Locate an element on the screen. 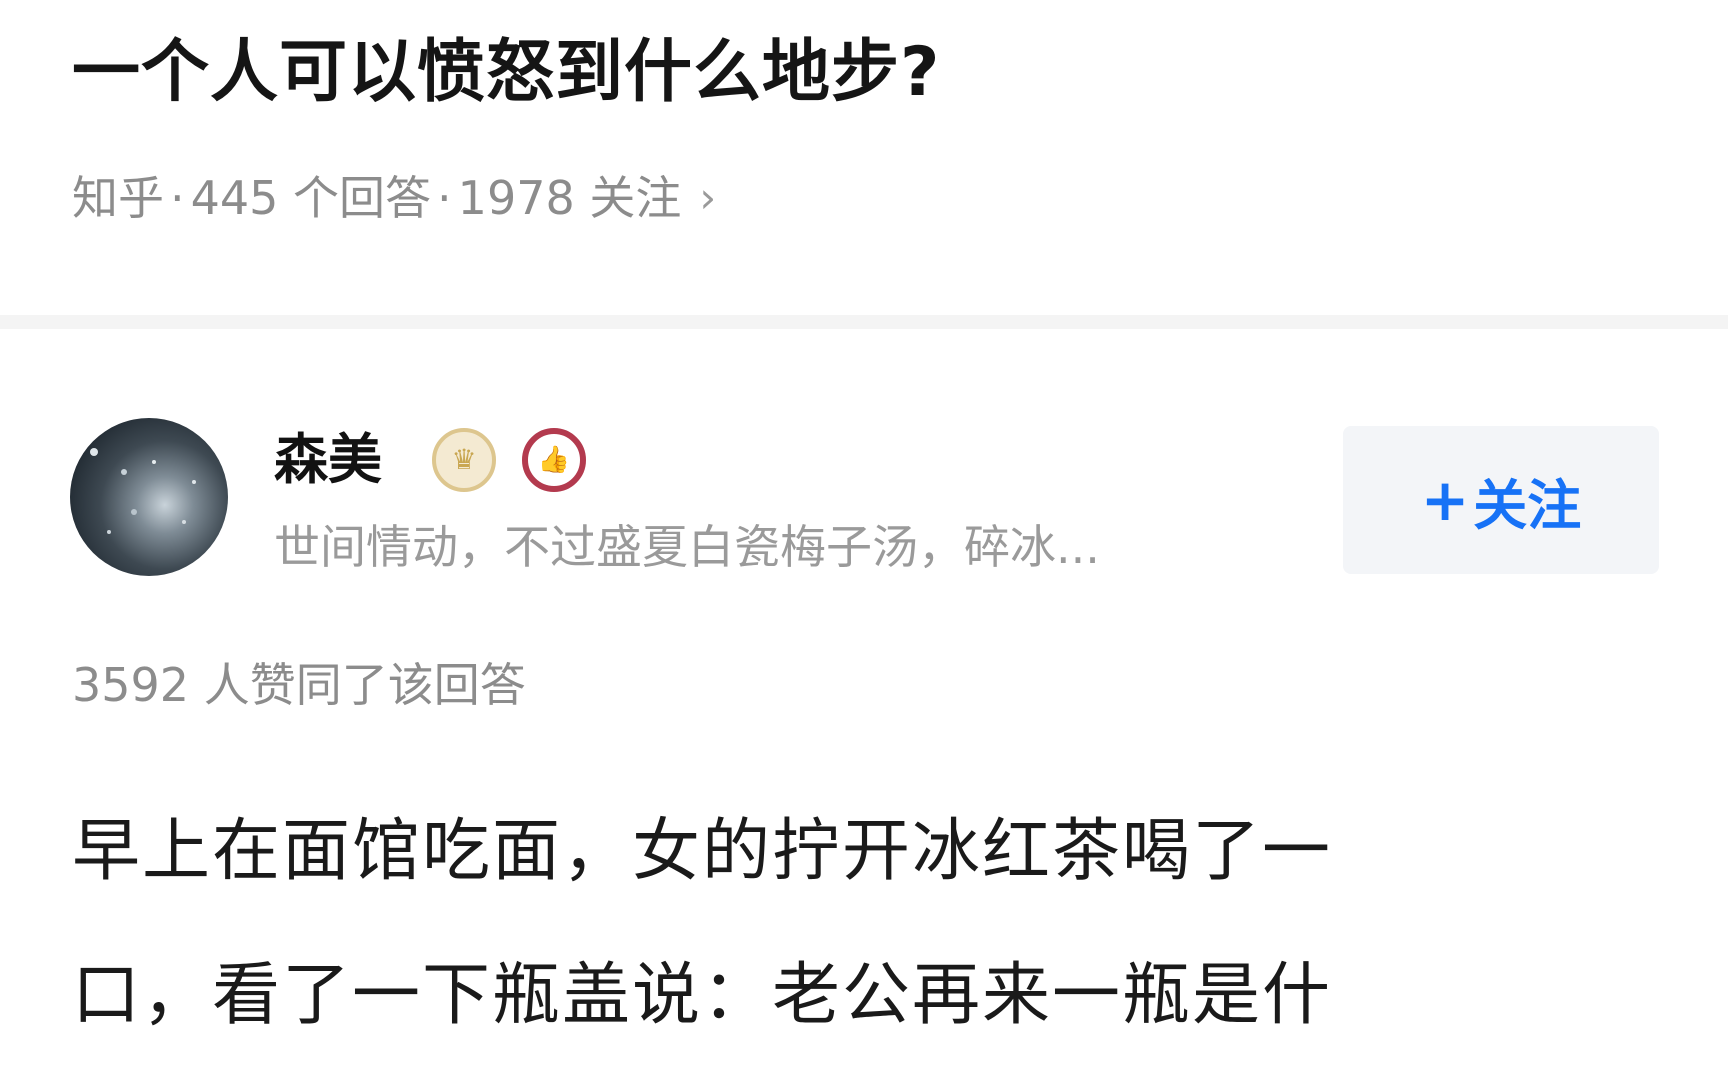 The height and width of the screenshot is (1080, 1728). section-divider is located at coordinates (864, 322).